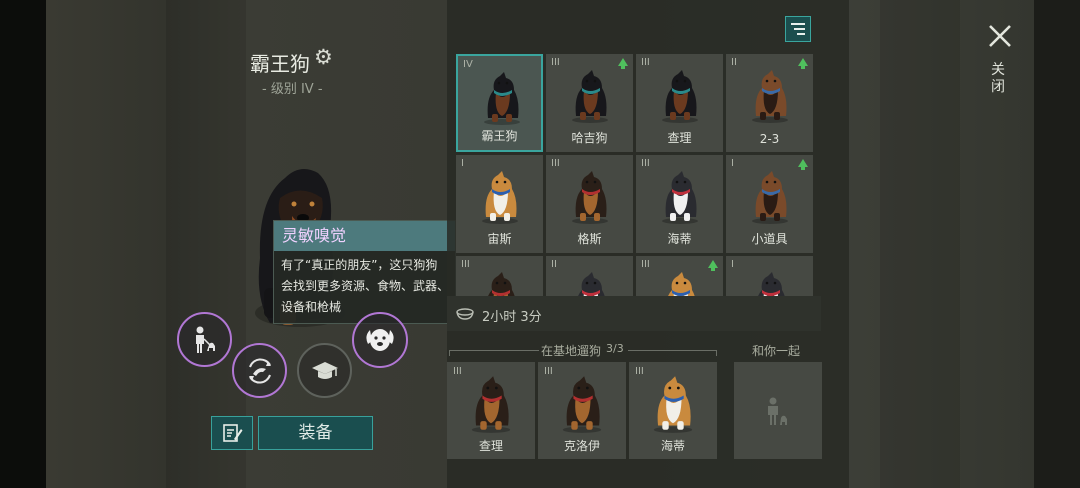 The image size is (1080, 488). I want to click on ability-tooltip: 灵敏嗅觉 有了“真正的朋友”，这只狗狗会找到更多资源、食物、武器、设备和枪械, so click(364, 272).